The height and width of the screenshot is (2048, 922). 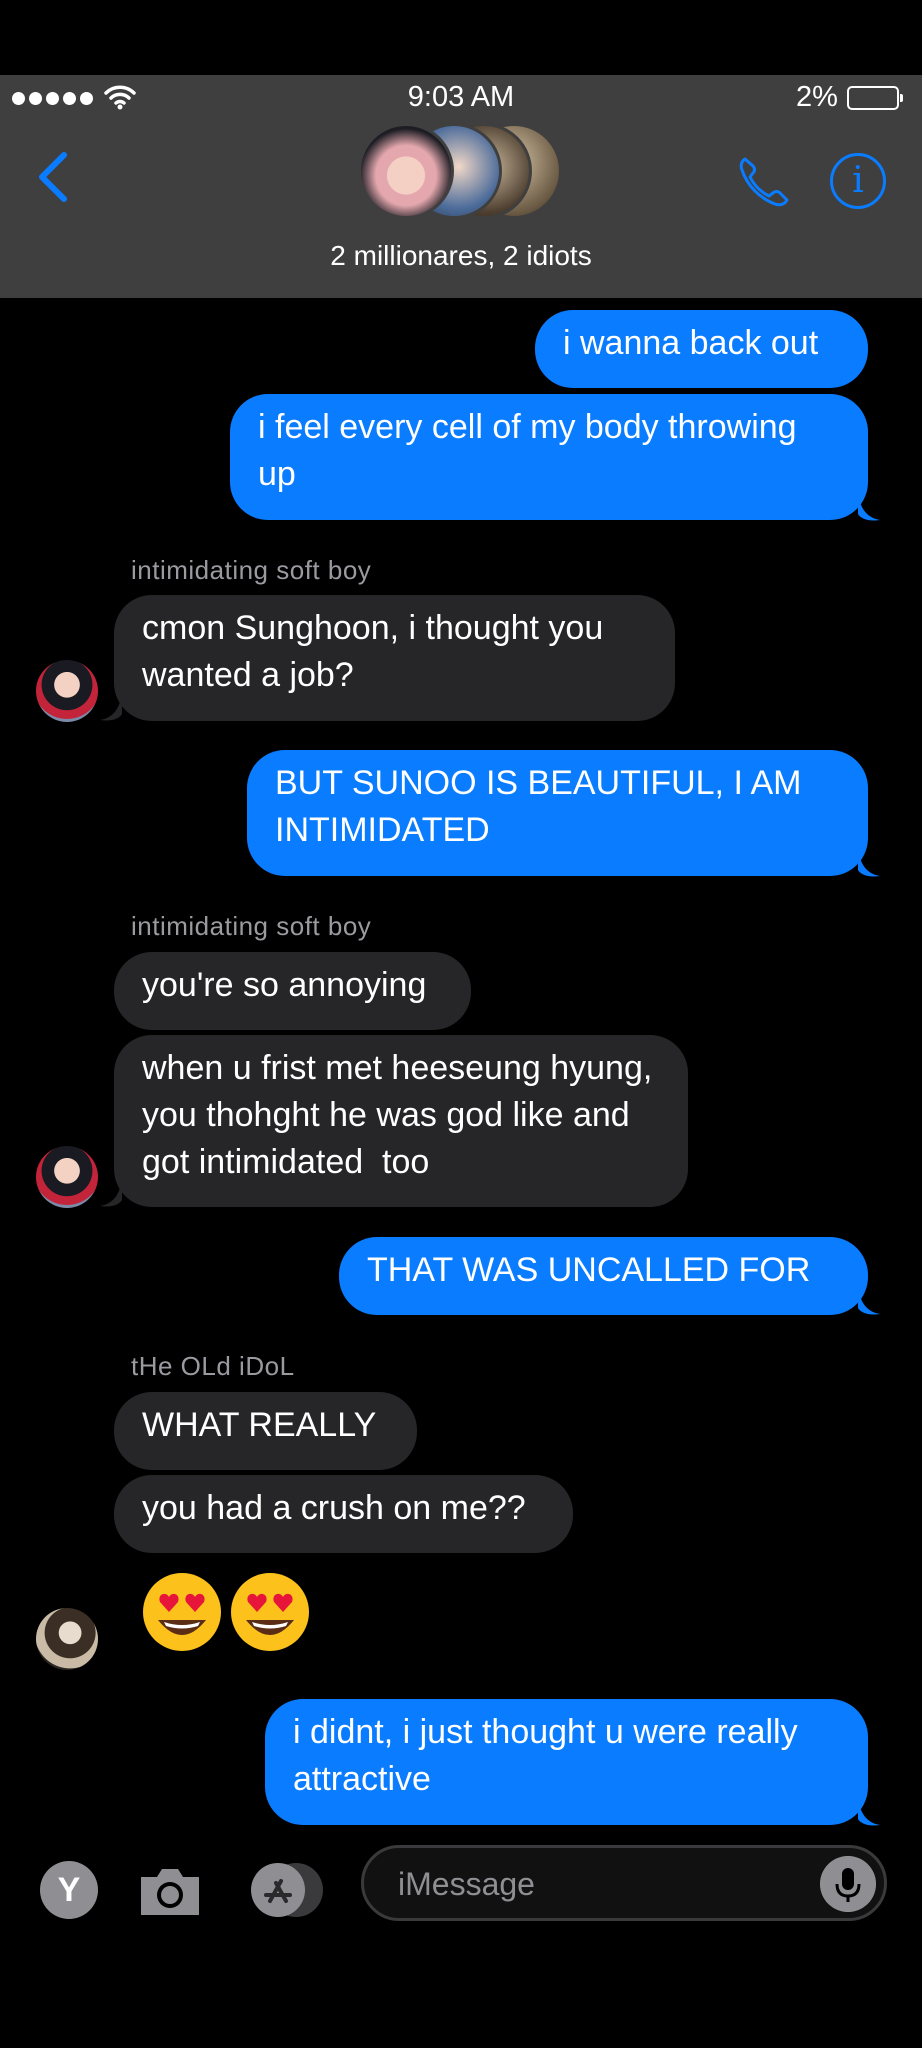 What do you see at coordinates (875, 98) in the screenshot?
I see `battery-icon` at bounding box center [875, 98].